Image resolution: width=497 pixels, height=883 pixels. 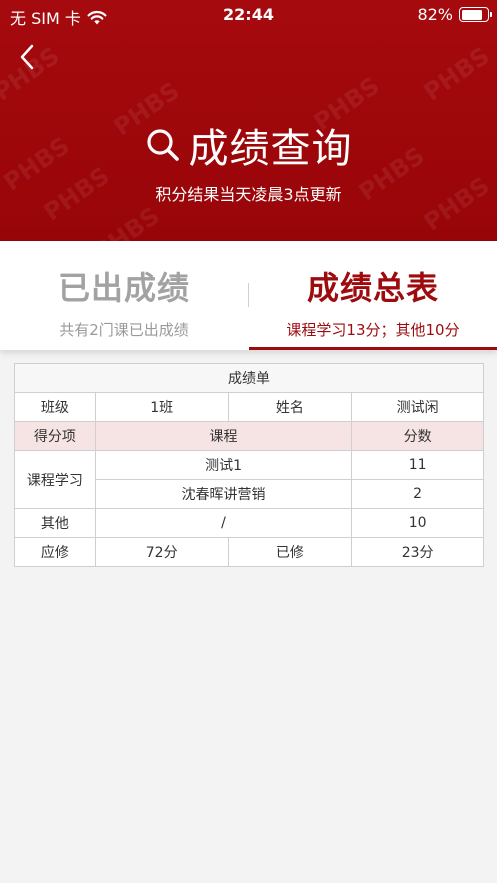 What do you see at coordinates (161, 552) in the screenshot?
I see `required-value: 72分` at bounding box center [161, 552].